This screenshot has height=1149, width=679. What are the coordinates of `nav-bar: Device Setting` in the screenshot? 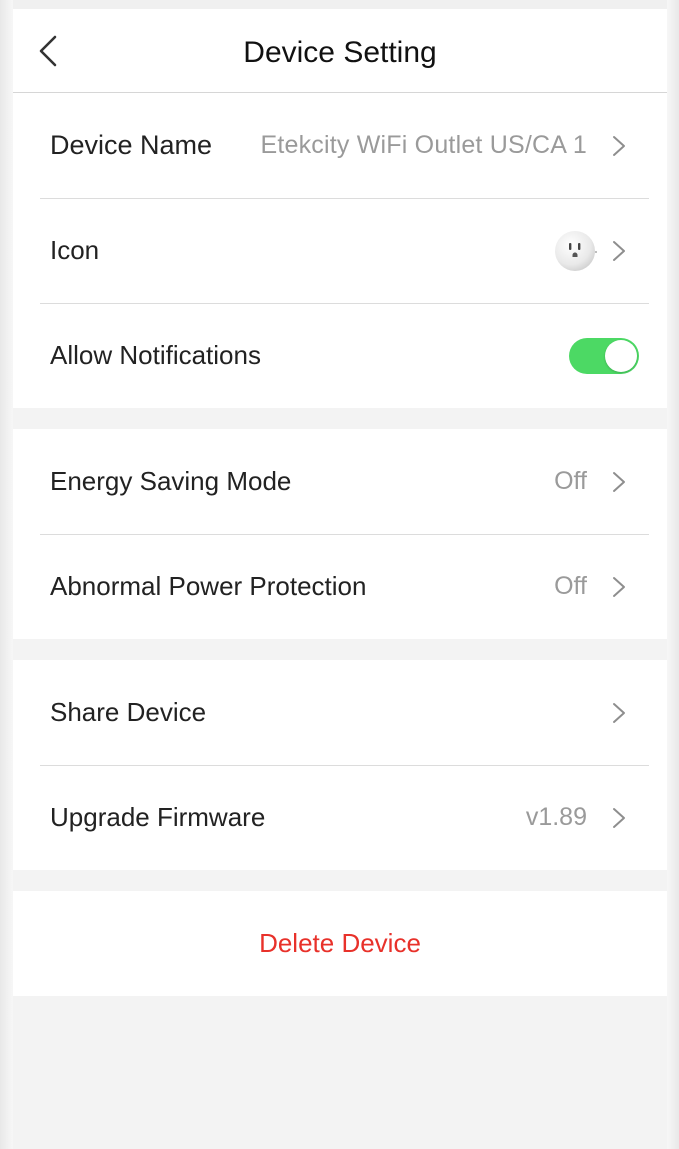 It's located at (340, 51).